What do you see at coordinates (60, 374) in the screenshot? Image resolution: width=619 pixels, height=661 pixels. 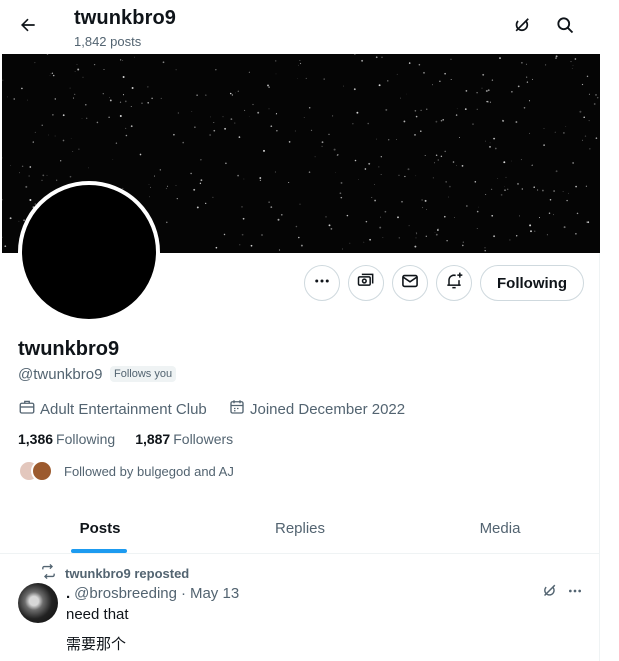 I see `user-handle: @twunkbro9` at bounding box center [60, 374].